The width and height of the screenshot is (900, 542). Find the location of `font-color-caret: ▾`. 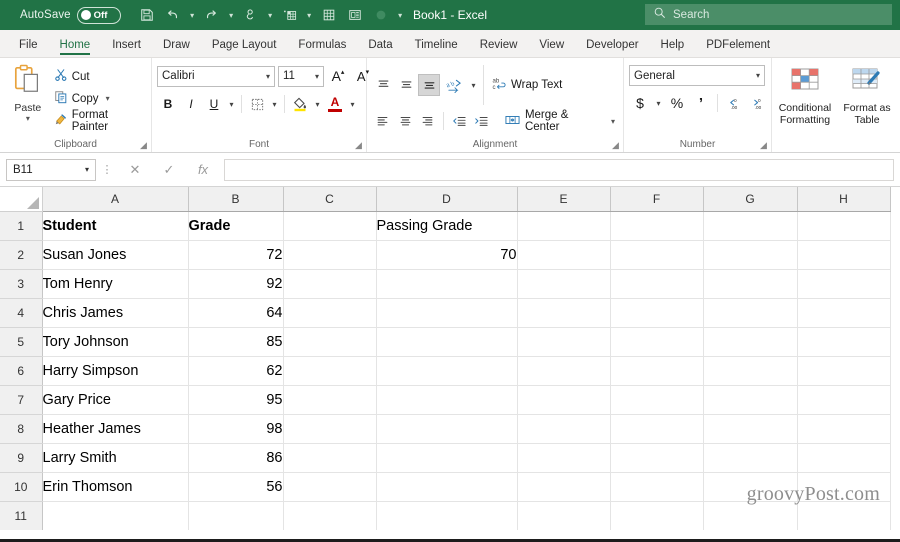

font-color-caret: ▾ is located at coordinates (352, 104).